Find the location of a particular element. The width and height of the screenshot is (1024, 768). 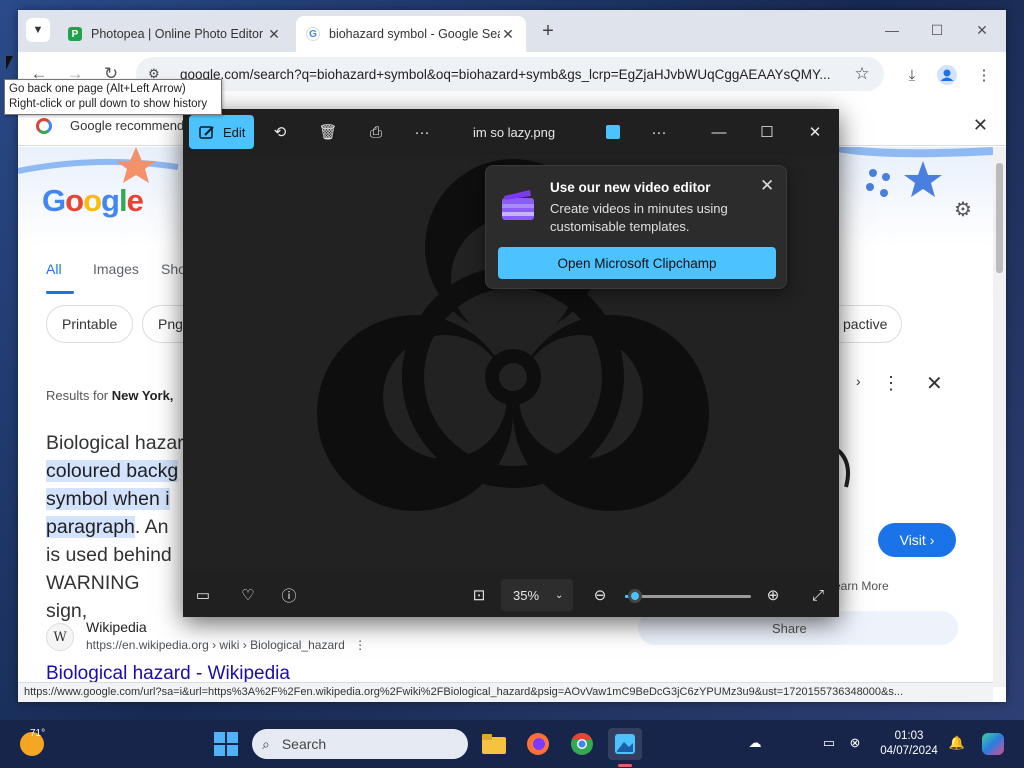

google-logo: Google is located at coordinates (93, 201).